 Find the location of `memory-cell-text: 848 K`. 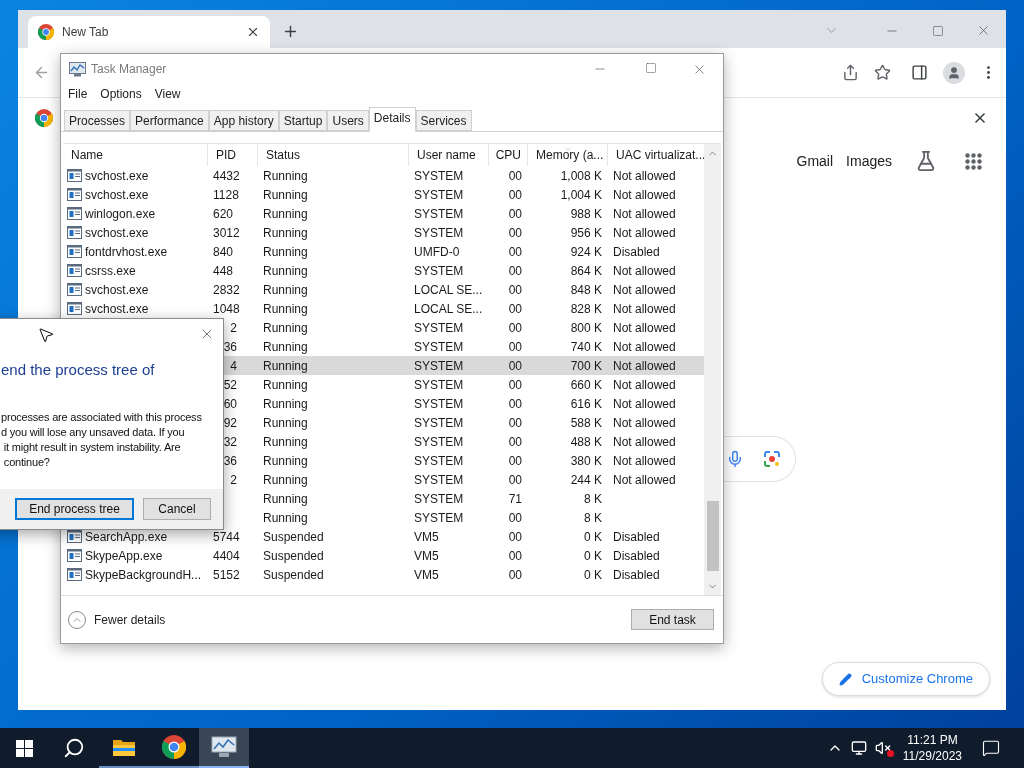

memory-cell-text: 848 K is located at coordinates (586, 290).